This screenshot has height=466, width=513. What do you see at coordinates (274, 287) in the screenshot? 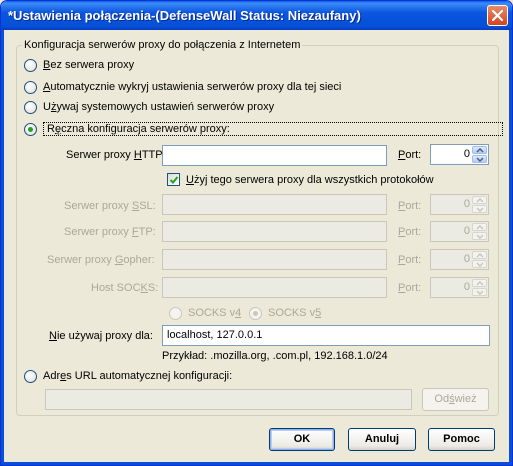
I see `socks-host-input` at bounding box center [274, 287].